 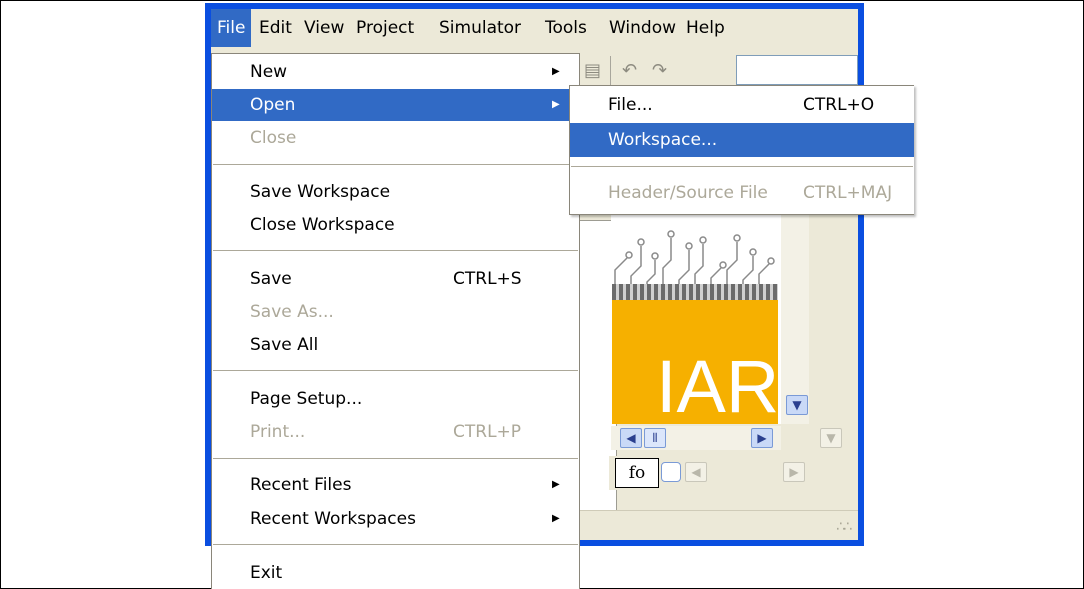 I want to click on menu-item-save-all: Save All, so click(x=395, y=345).